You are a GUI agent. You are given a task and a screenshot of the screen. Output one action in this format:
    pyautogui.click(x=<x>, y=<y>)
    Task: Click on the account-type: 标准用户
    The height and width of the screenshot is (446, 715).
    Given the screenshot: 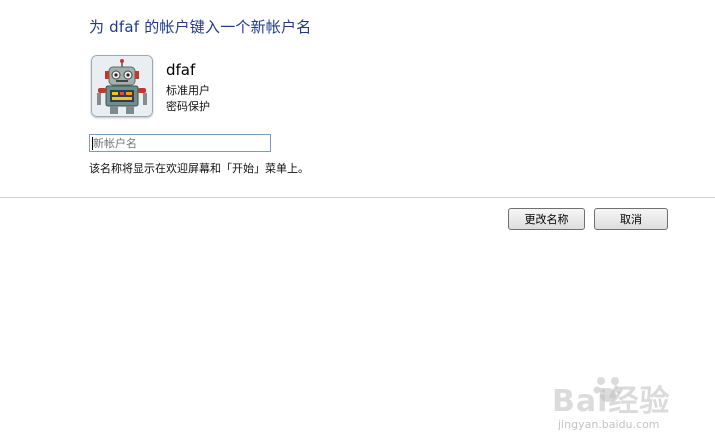 What is the action you would take?
    pyautogui.click(x=188, y=90)
    